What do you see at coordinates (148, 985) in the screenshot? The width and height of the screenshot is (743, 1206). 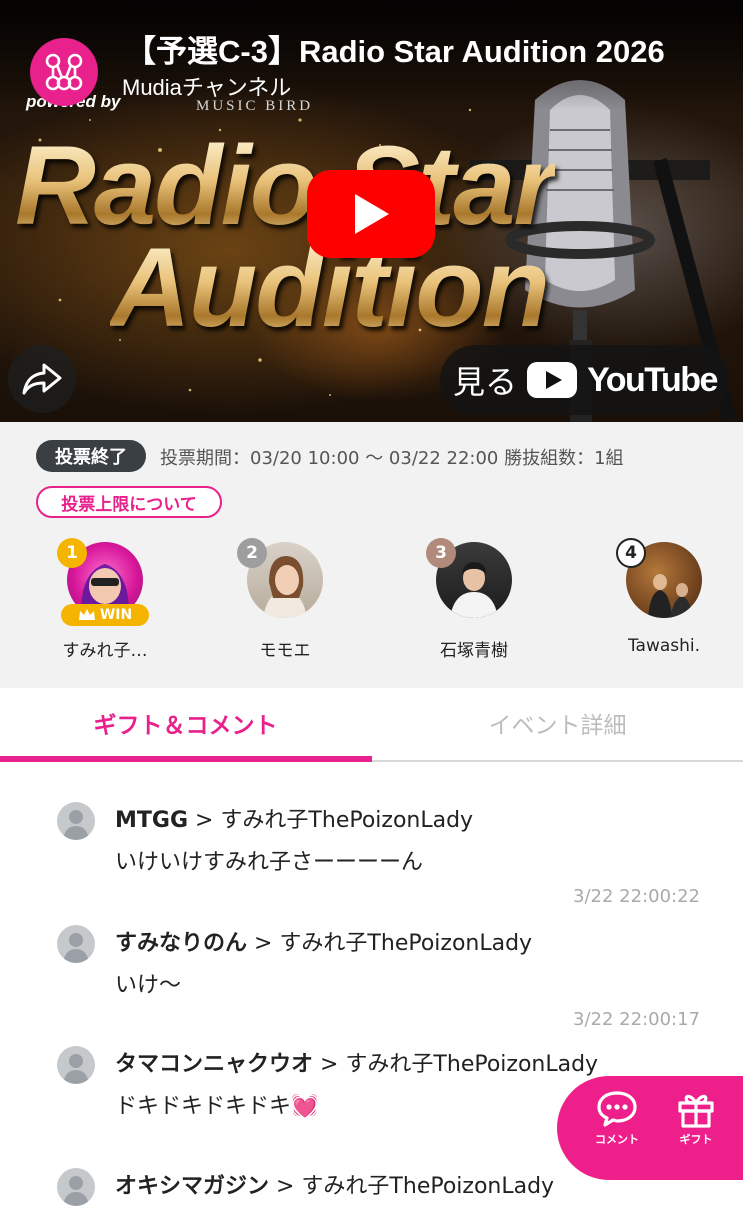 I see `comment-text: いけ〜` at bounding box center [148, 985].